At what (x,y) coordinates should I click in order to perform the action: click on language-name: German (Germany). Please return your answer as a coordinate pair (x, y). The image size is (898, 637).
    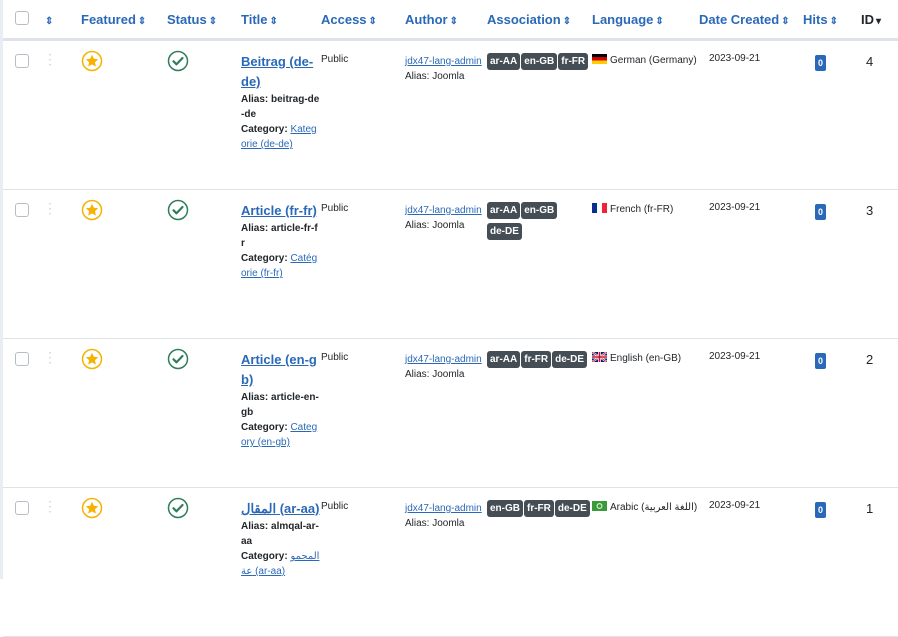
    Looking at the image, I should click on (653, 60).